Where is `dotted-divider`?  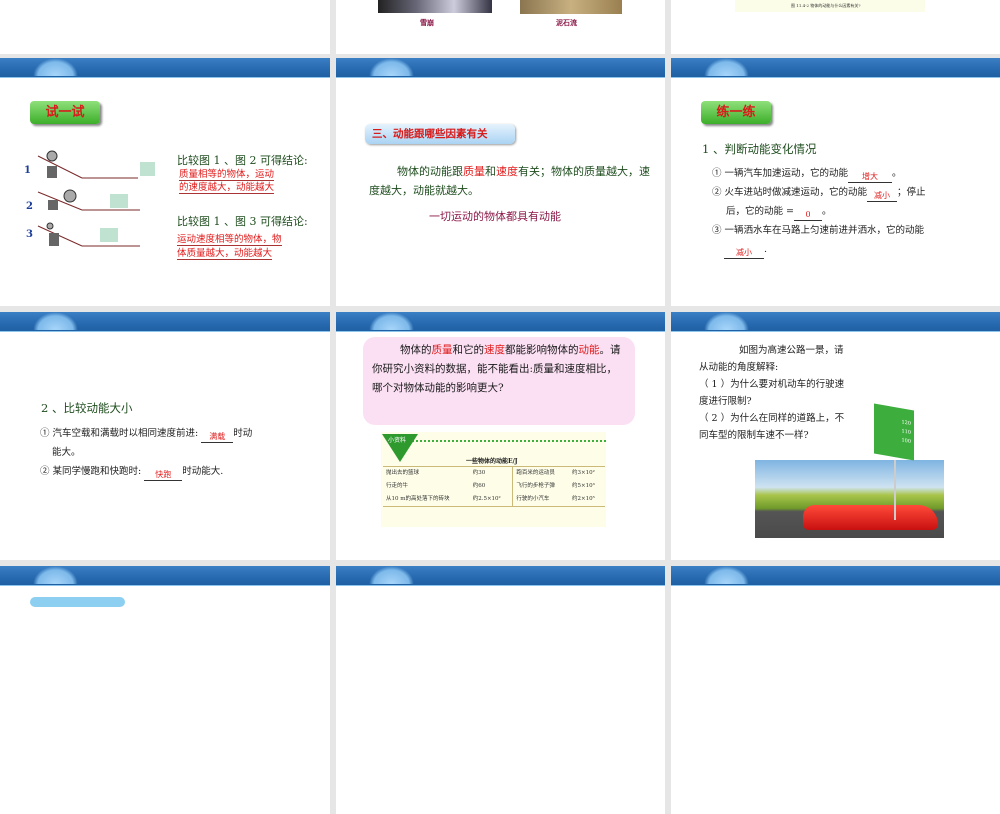 dotted-divider is located at coordinates (501, 441).